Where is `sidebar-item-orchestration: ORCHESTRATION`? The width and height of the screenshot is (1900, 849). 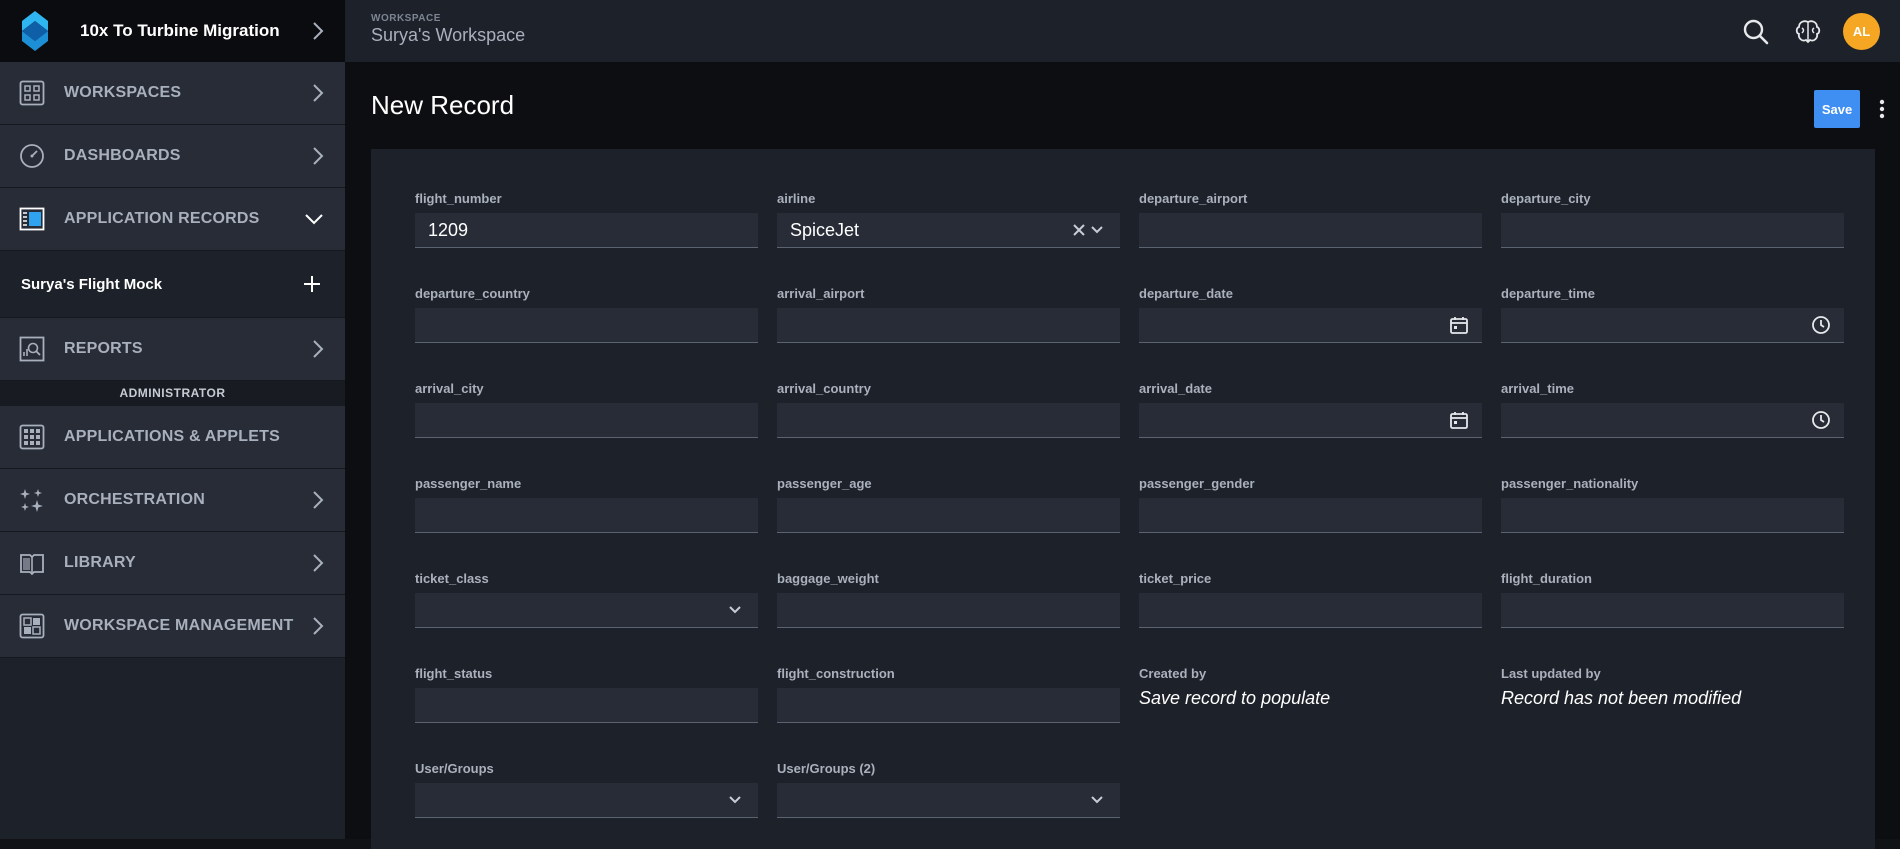 sidebar-item-orchestration: ORCHESTRATION is located at coordinates (172, 500).